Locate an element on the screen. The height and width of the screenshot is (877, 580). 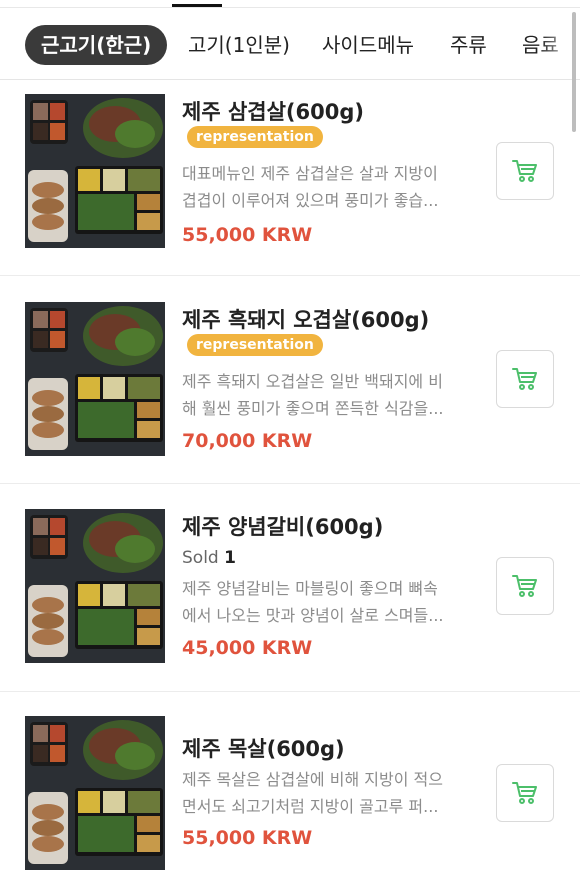
sold-count: Sold 1 is located at coordinates (209, 558).